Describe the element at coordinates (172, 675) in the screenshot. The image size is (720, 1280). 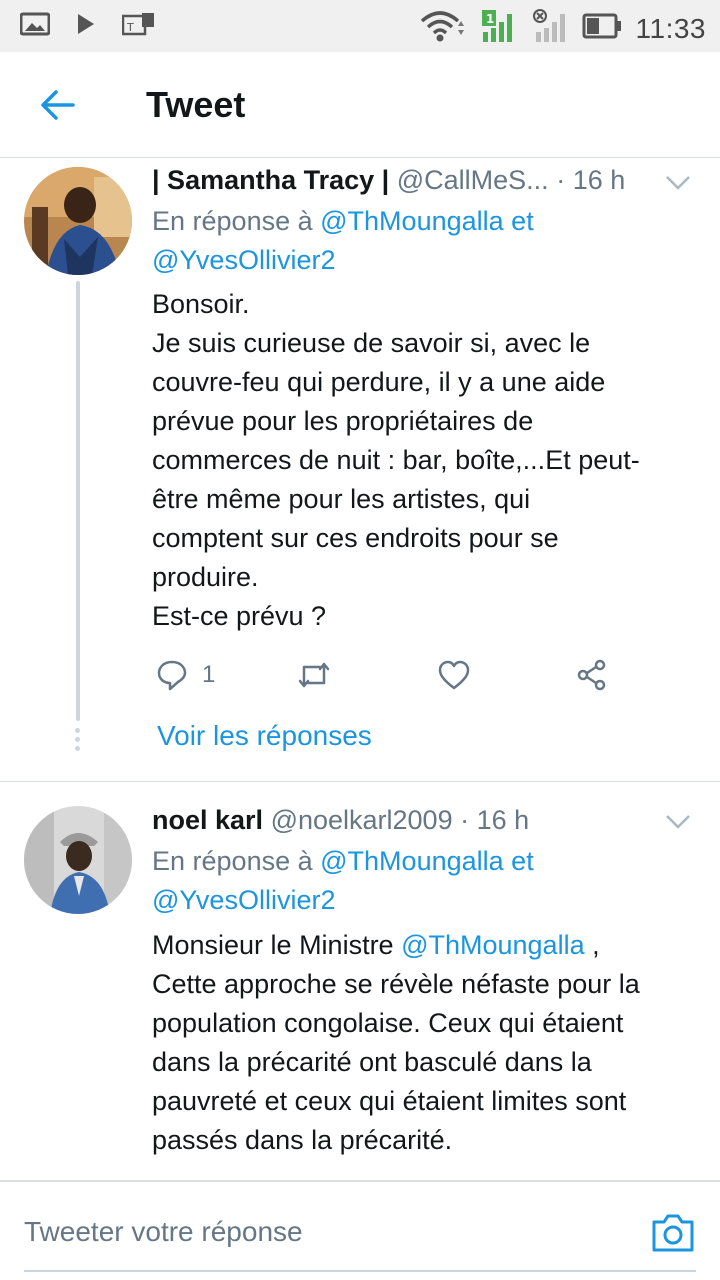
I see `reply-icon` at that location.